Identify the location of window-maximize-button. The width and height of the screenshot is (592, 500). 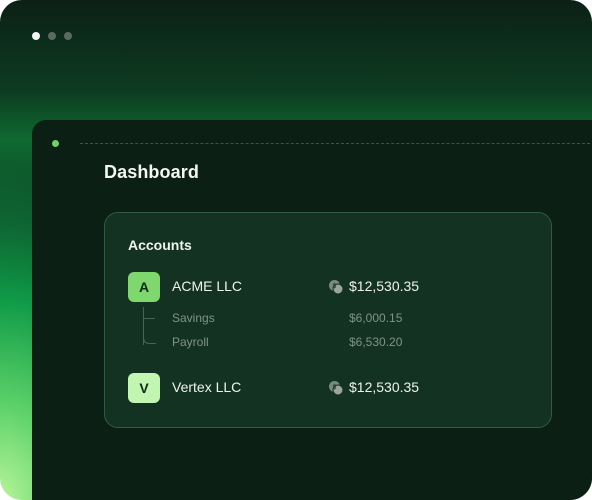
(68, 36).